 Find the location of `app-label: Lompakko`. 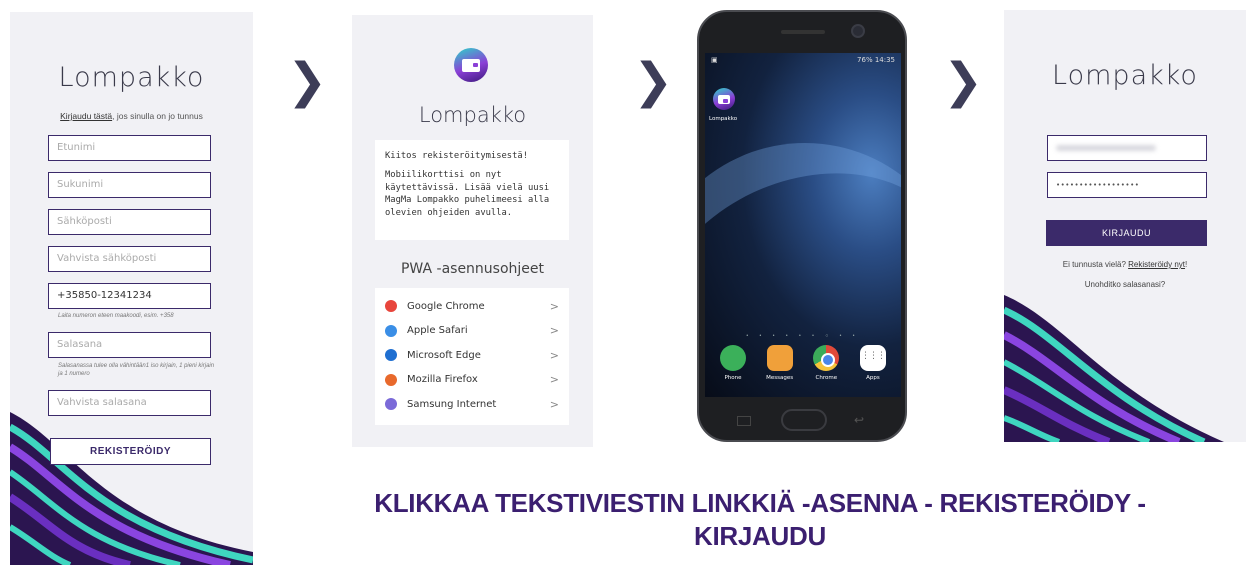

app-label: Lompakko is located at coordinates (723, 119).